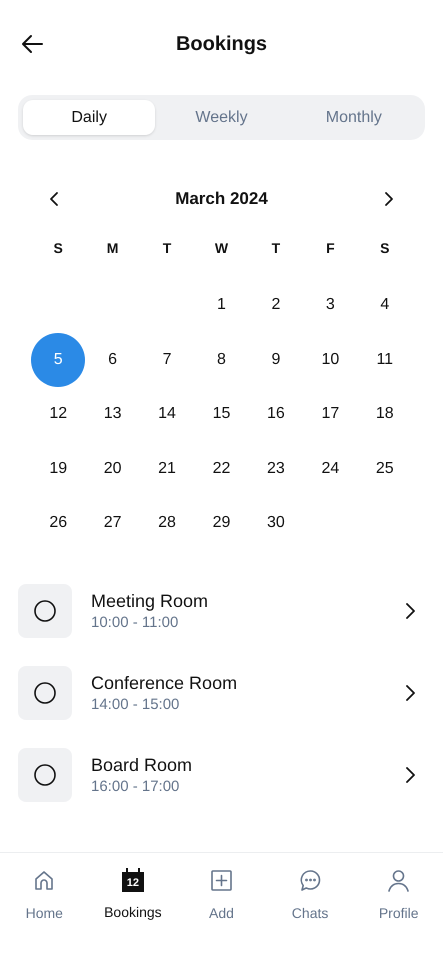 Image resolution: width=443 pixels, height=960 pixels. What do you see at coordinates (44, 896) in the screenshot?
I see `nav-item: Home` at bounding box center [44, 896].